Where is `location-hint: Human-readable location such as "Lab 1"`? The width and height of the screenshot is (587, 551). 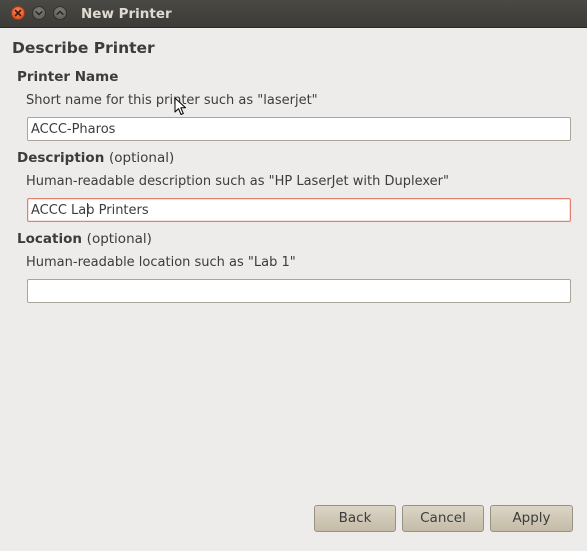
location-hint: Human-readable location such as "Lab 1" is located at coordinates (161, 262).